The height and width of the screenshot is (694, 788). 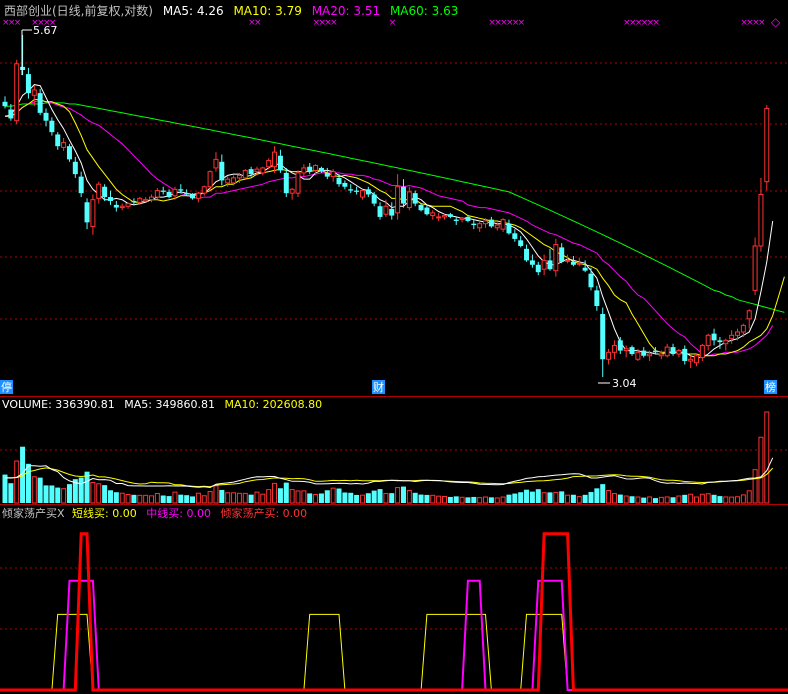 I want to click on suspend-marker: 停, so click(x=6, y=387).